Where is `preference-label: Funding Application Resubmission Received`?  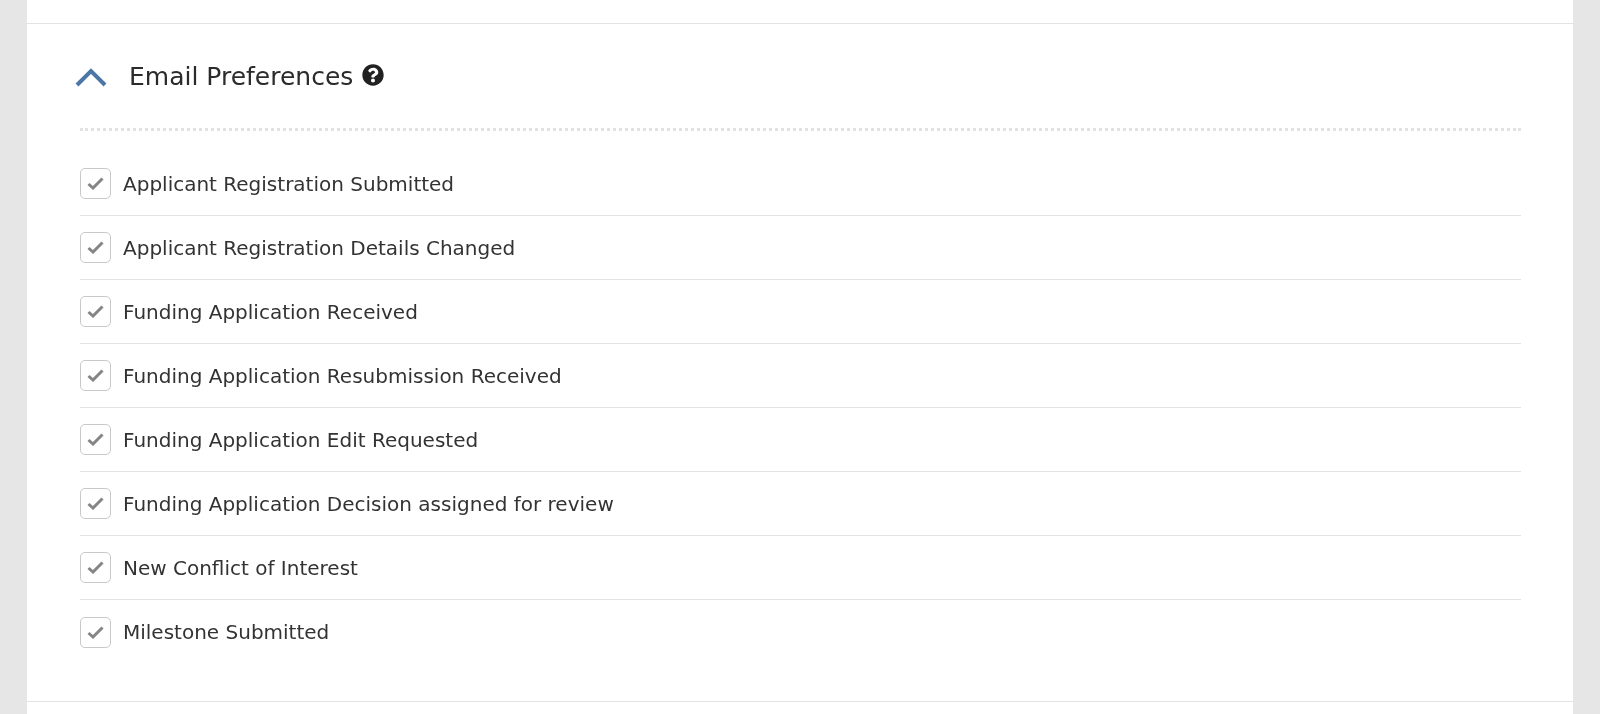 preference-label: Funding Application Resubmission Received is located at coordinates (342, 376).